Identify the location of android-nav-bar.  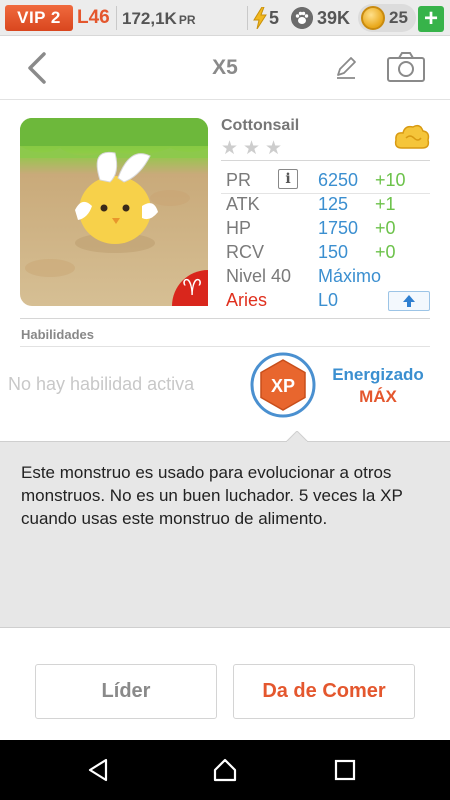
(225, 770).